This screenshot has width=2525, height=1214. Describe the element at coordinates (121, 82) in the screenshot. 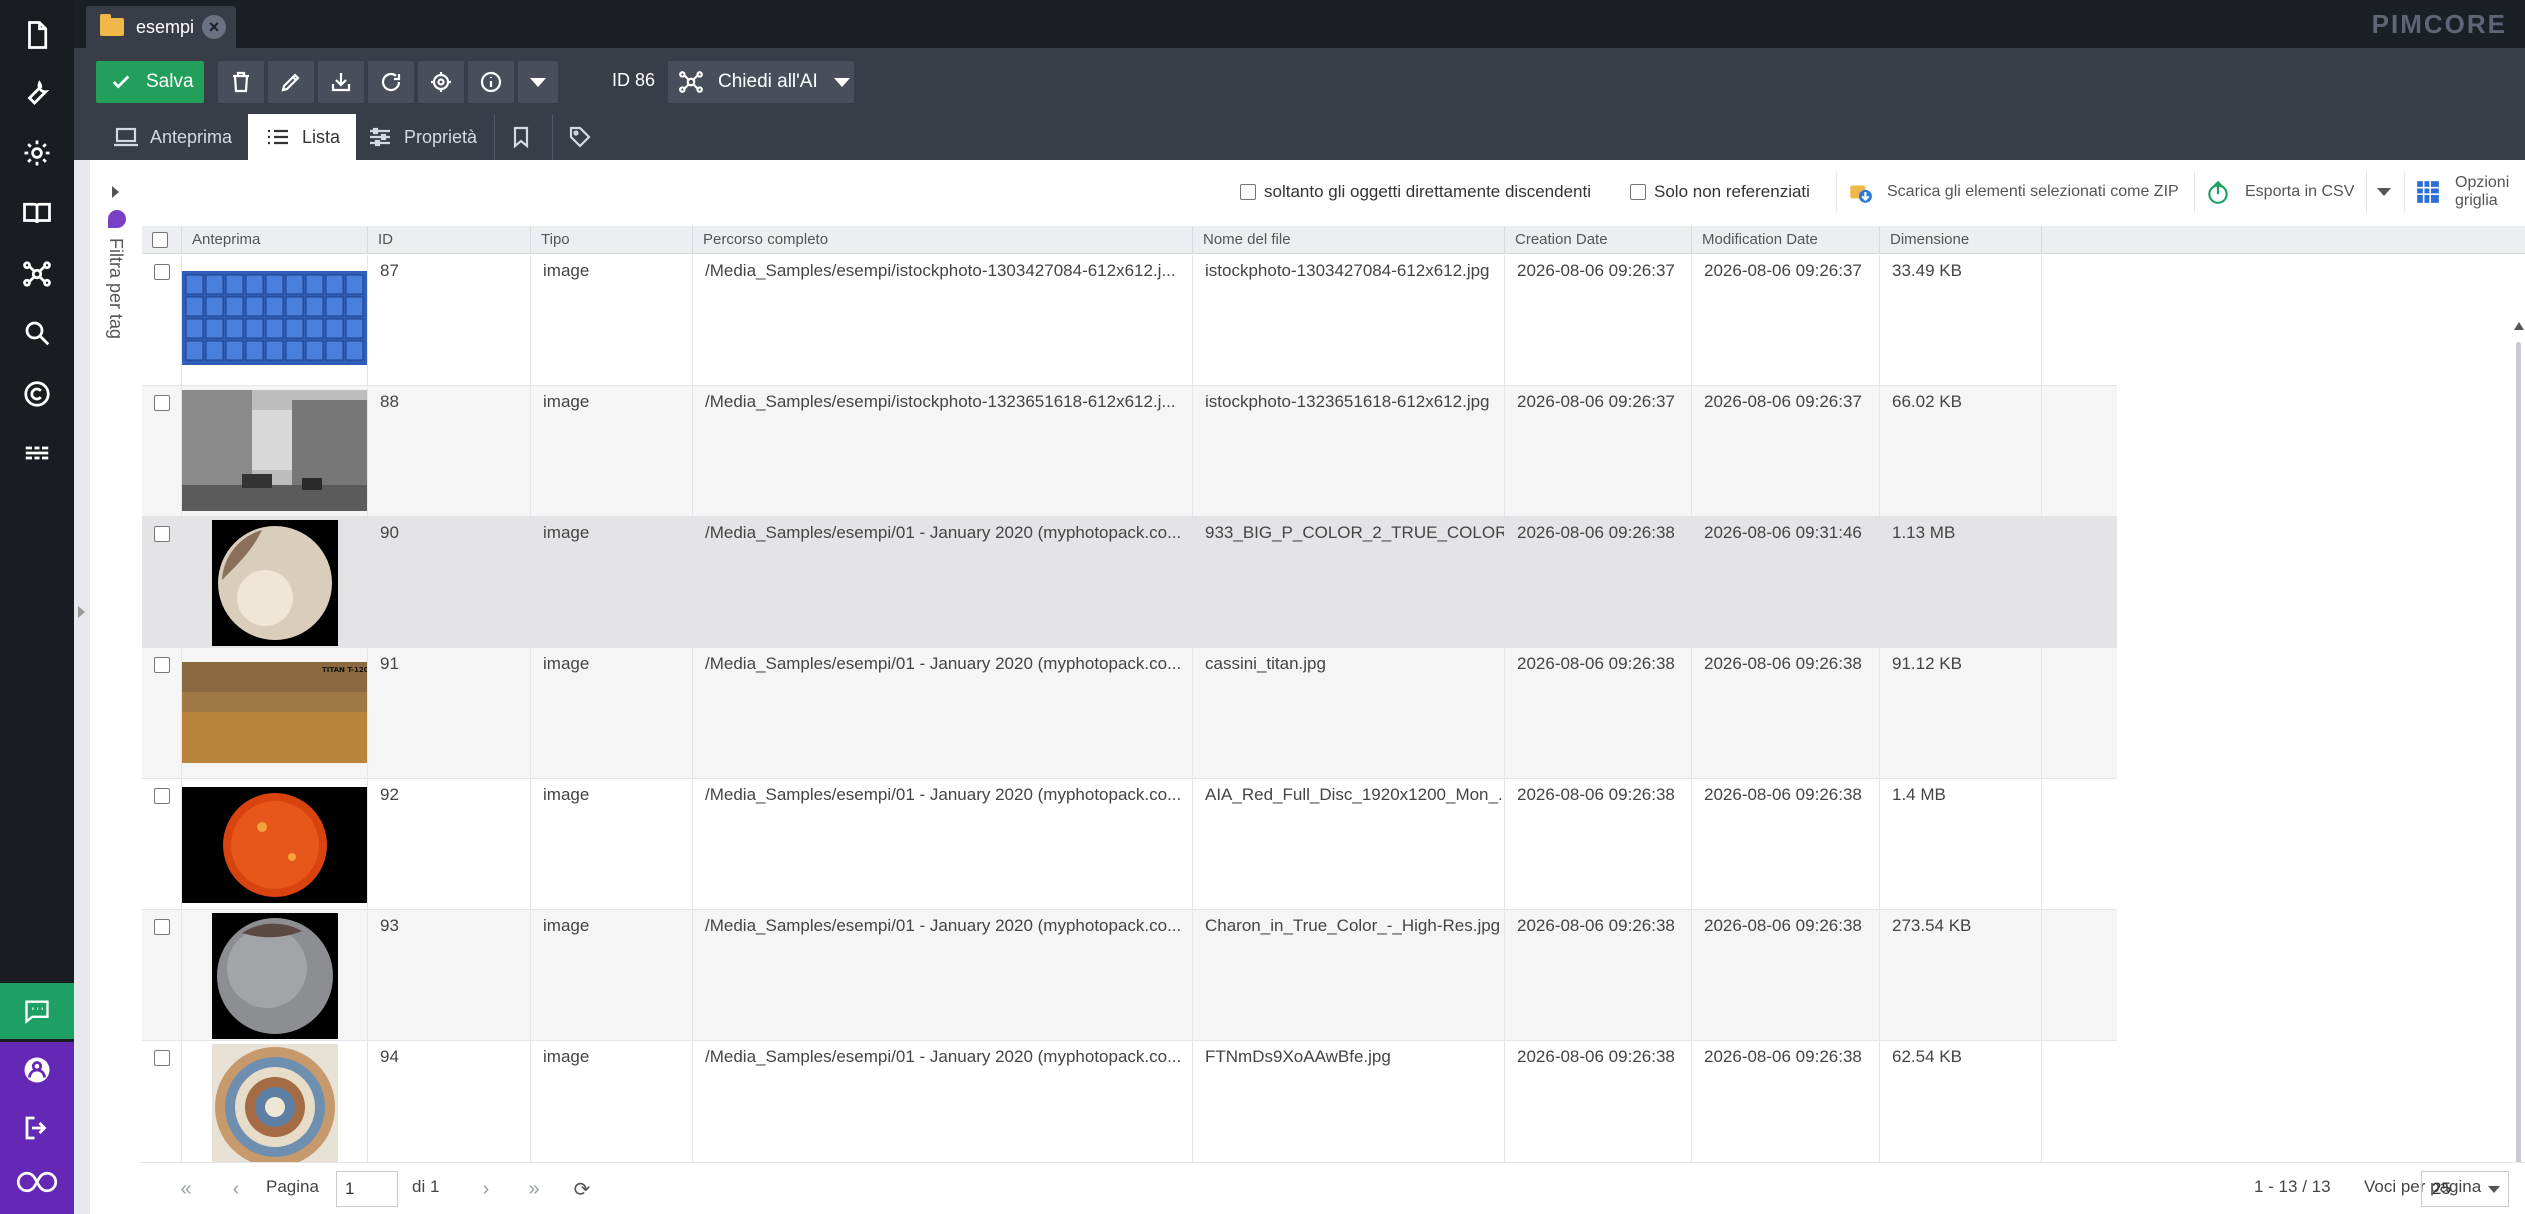

I see `check-icon` at that location.